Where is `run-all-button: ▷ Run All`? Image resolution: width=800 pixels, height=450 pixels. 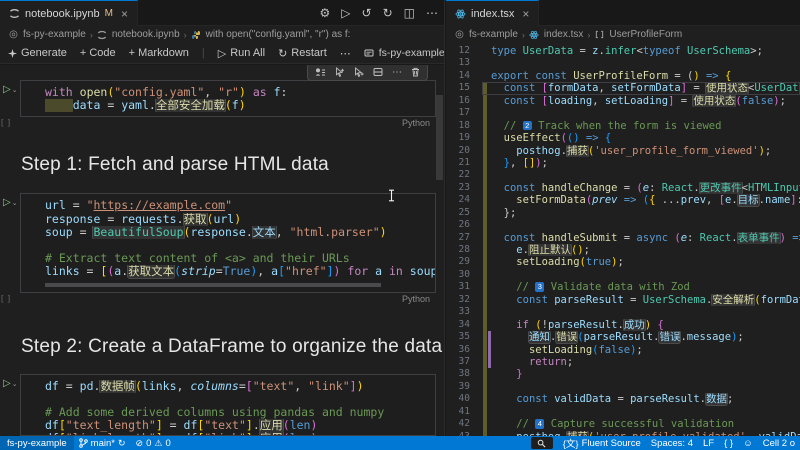 run-all-button: ▷ Run All is located at coordinates (241, 53).